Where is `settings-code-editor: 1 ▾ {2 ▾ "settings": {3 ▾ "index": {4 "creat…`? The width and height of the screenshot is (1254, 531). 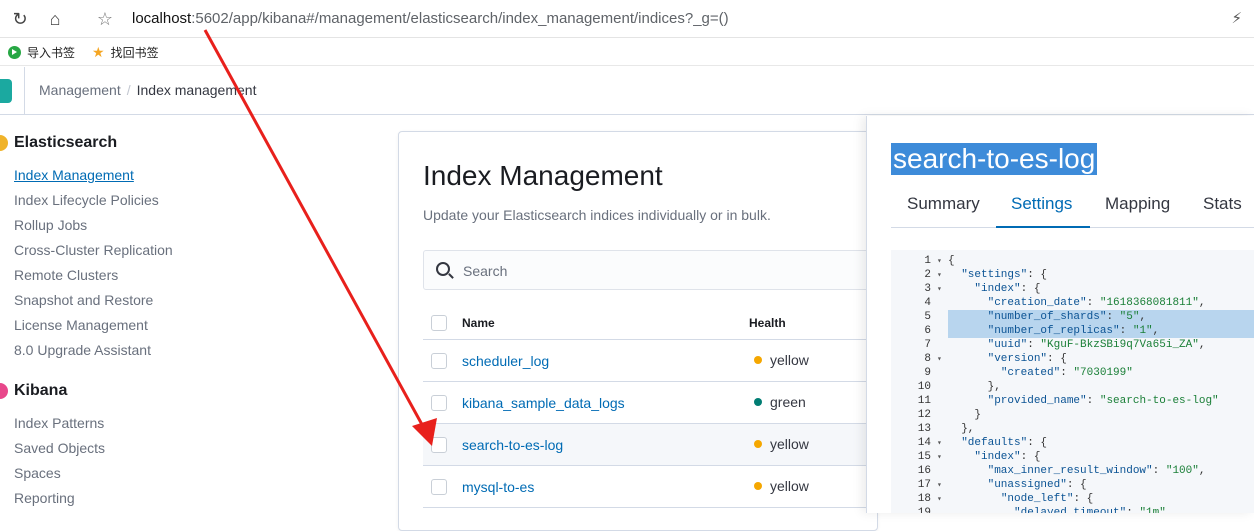 settings-code-editor: 1 ▾ {2 ▾ "settings": {3 ▾ "index": {4 "creat… is located at coordinates (1072, 381).